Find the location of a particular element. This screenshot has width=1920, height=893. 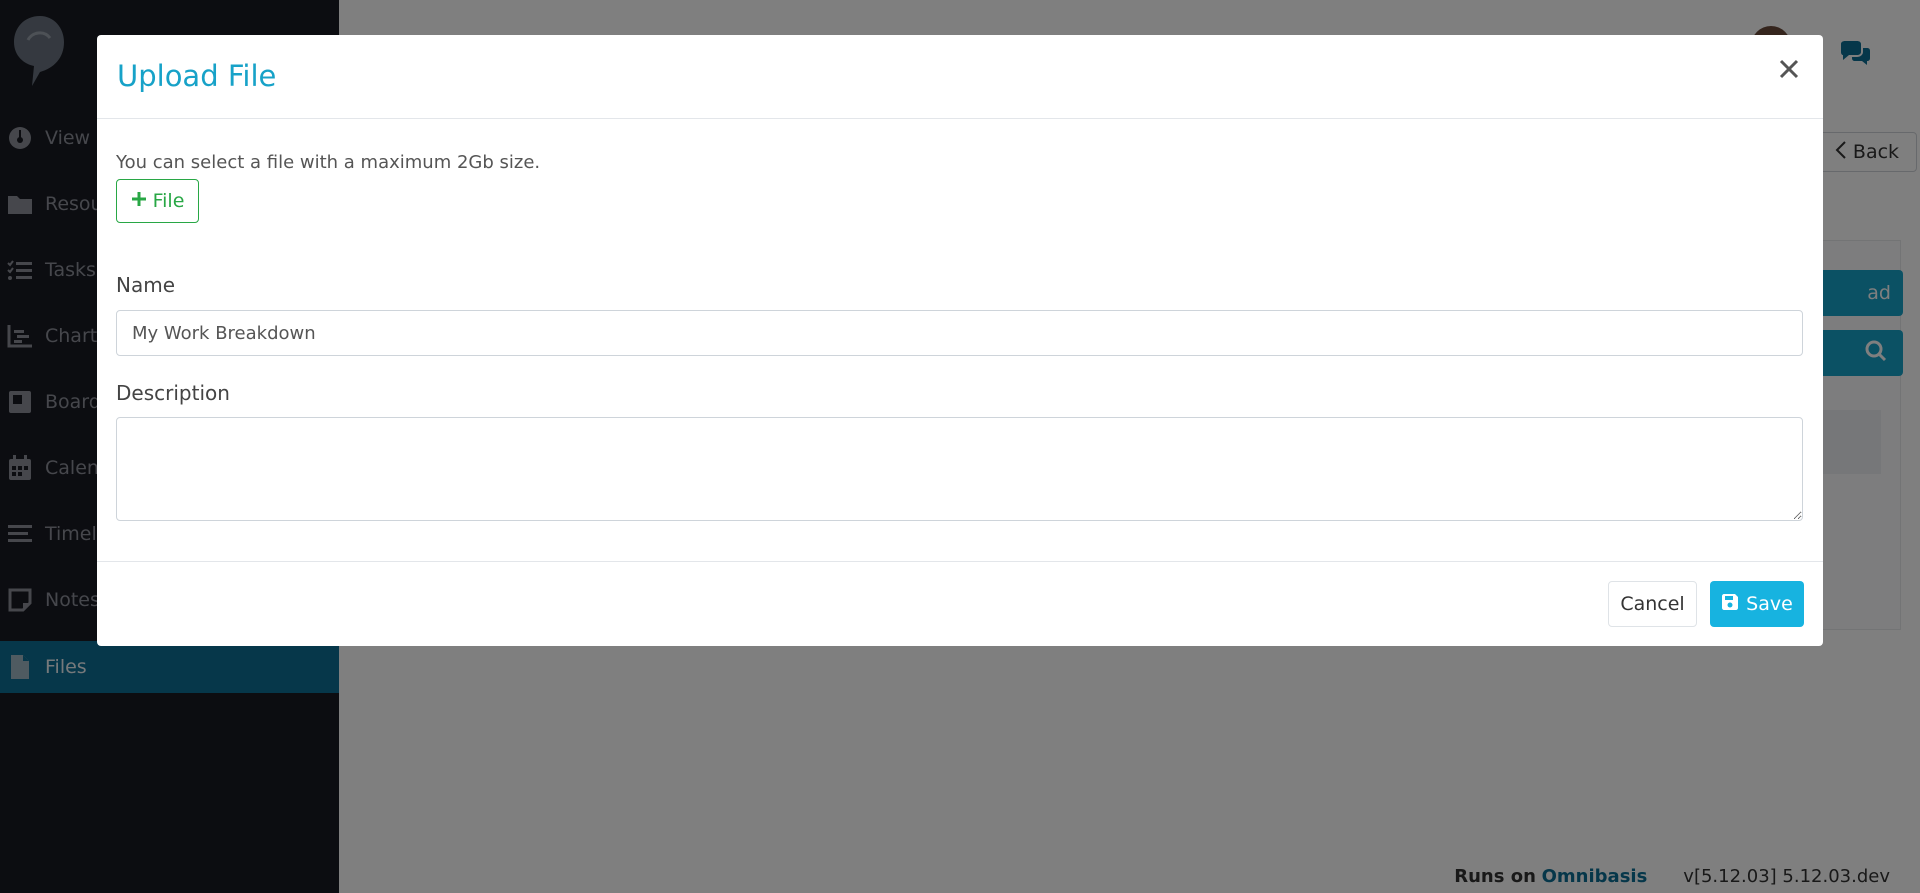

cancel-label: Cancel is located at coordinates (1652, 604).